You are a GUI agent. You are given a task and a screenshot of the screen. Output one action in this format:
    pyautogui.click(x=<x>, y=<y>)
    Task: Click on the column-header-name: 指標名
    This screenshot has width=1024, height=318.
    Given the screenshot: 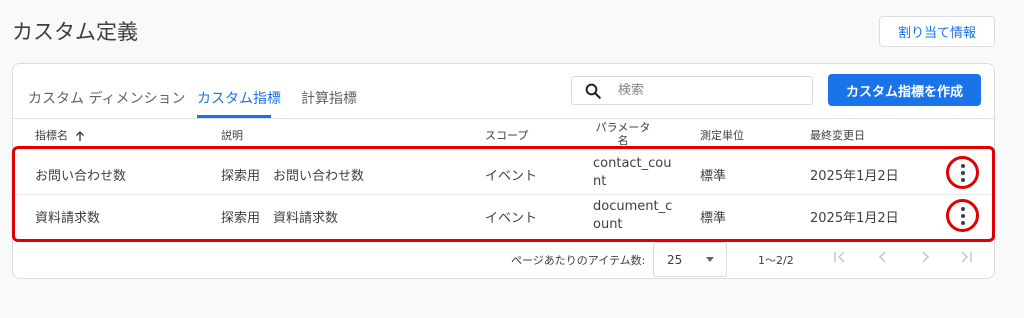 What is the action you would take?
    pyautogui.click(x=60, y=135)
    